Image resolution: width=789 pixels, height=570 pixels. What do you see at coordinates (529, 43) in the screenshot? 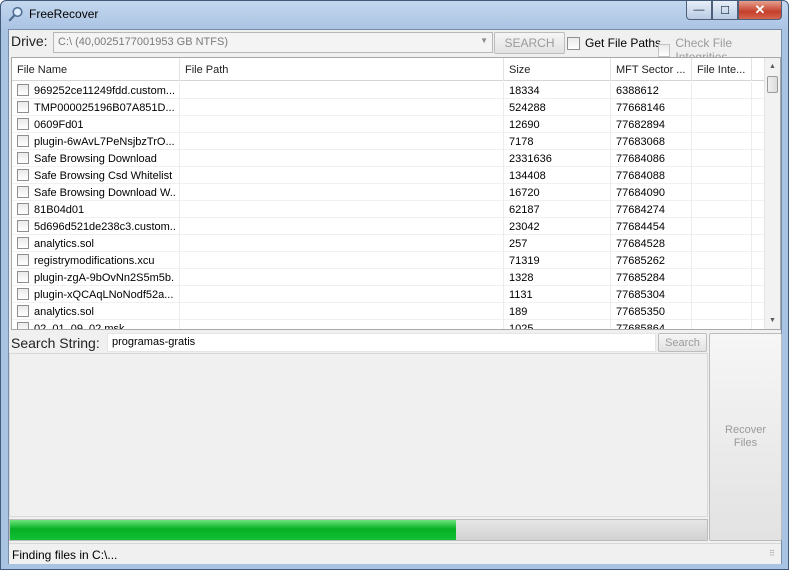
I see `search-drive-button: SEARCH` at bounding box center [529, 43].